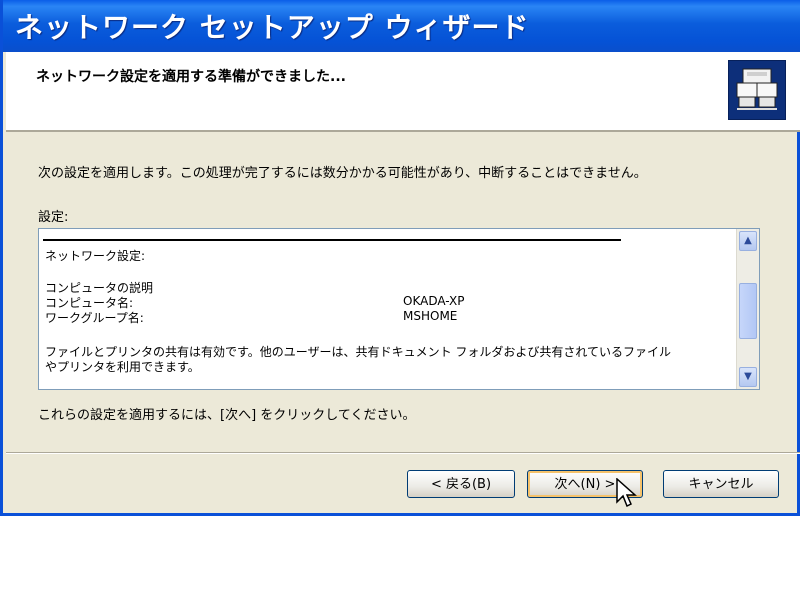  What do you see at coordinates (434, 301) in the screenshot?
I see `computer-name-value: OKADA-XP` at bounding box center [434, 301].